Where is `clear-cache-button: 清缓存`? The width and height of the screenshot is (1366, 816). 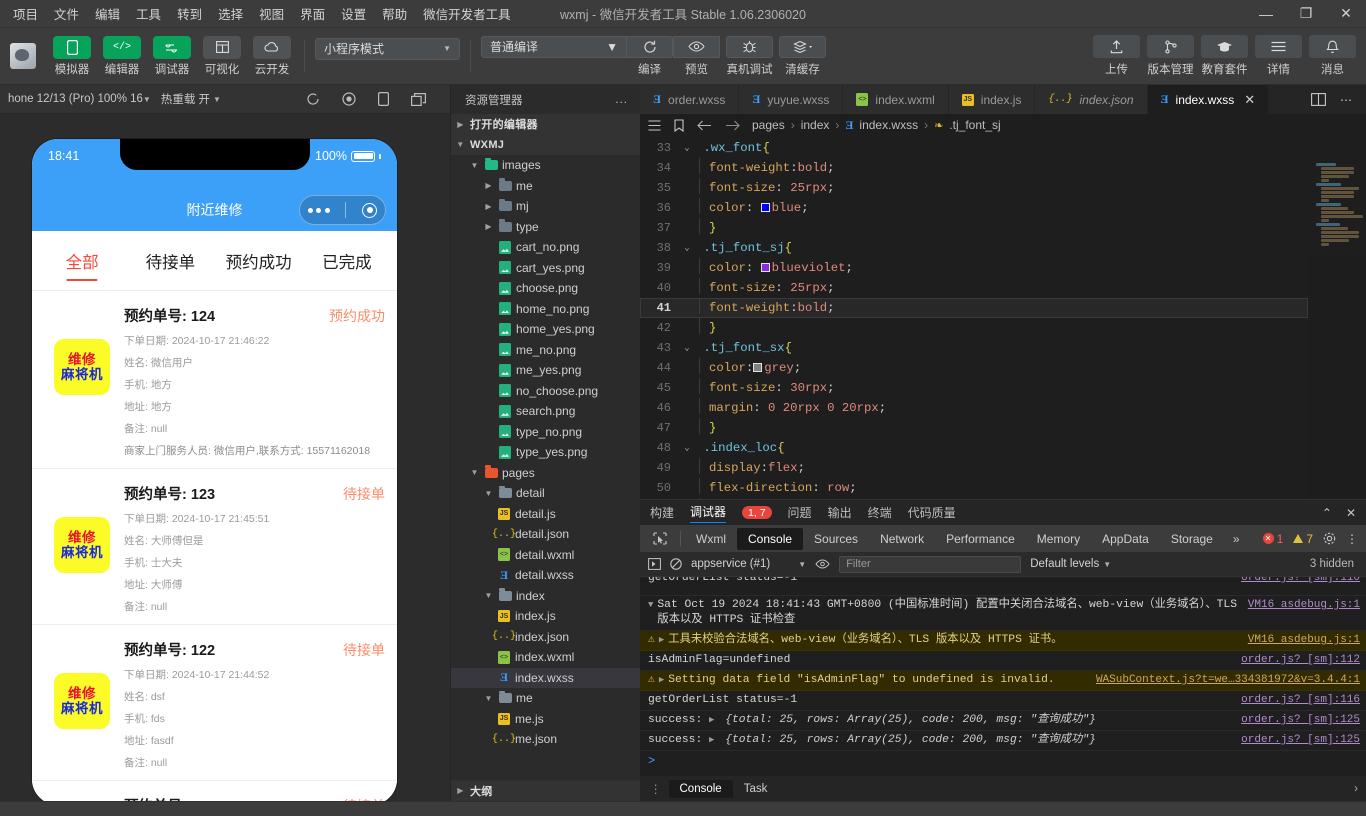 clear-cache-button: 清缓存 is located at coordinates (802, 56).